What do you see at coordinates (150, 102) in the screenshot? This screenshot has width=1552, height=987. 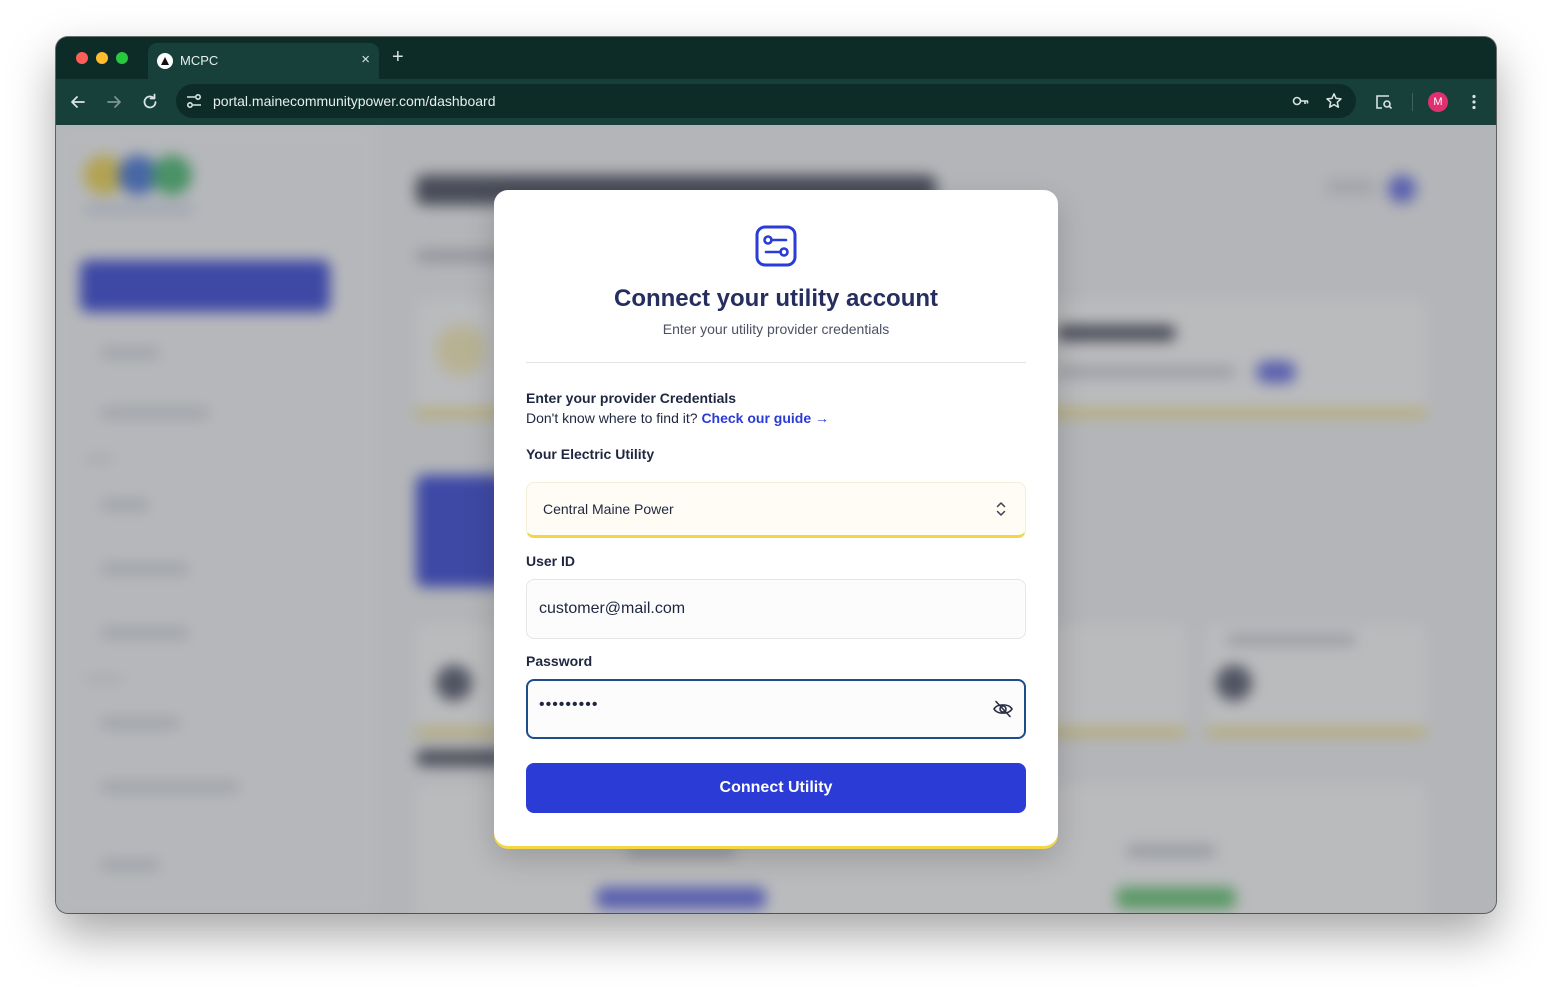 I see `reload-icon` at bounding box center [150, 102].